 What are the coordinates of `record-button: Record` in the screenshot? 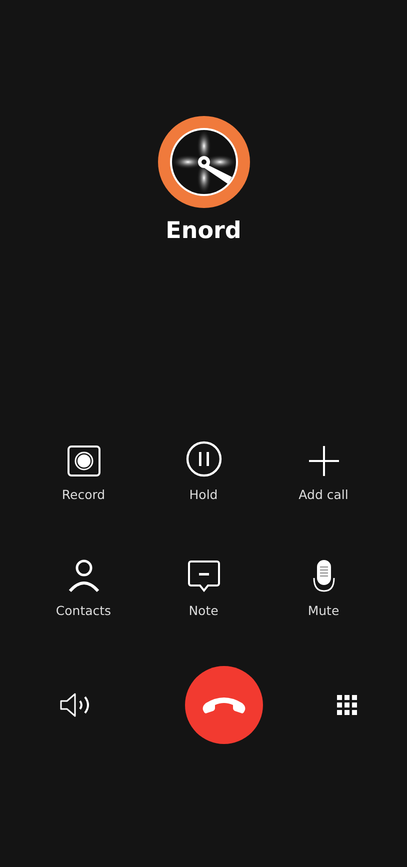 It's located at (84, 464).